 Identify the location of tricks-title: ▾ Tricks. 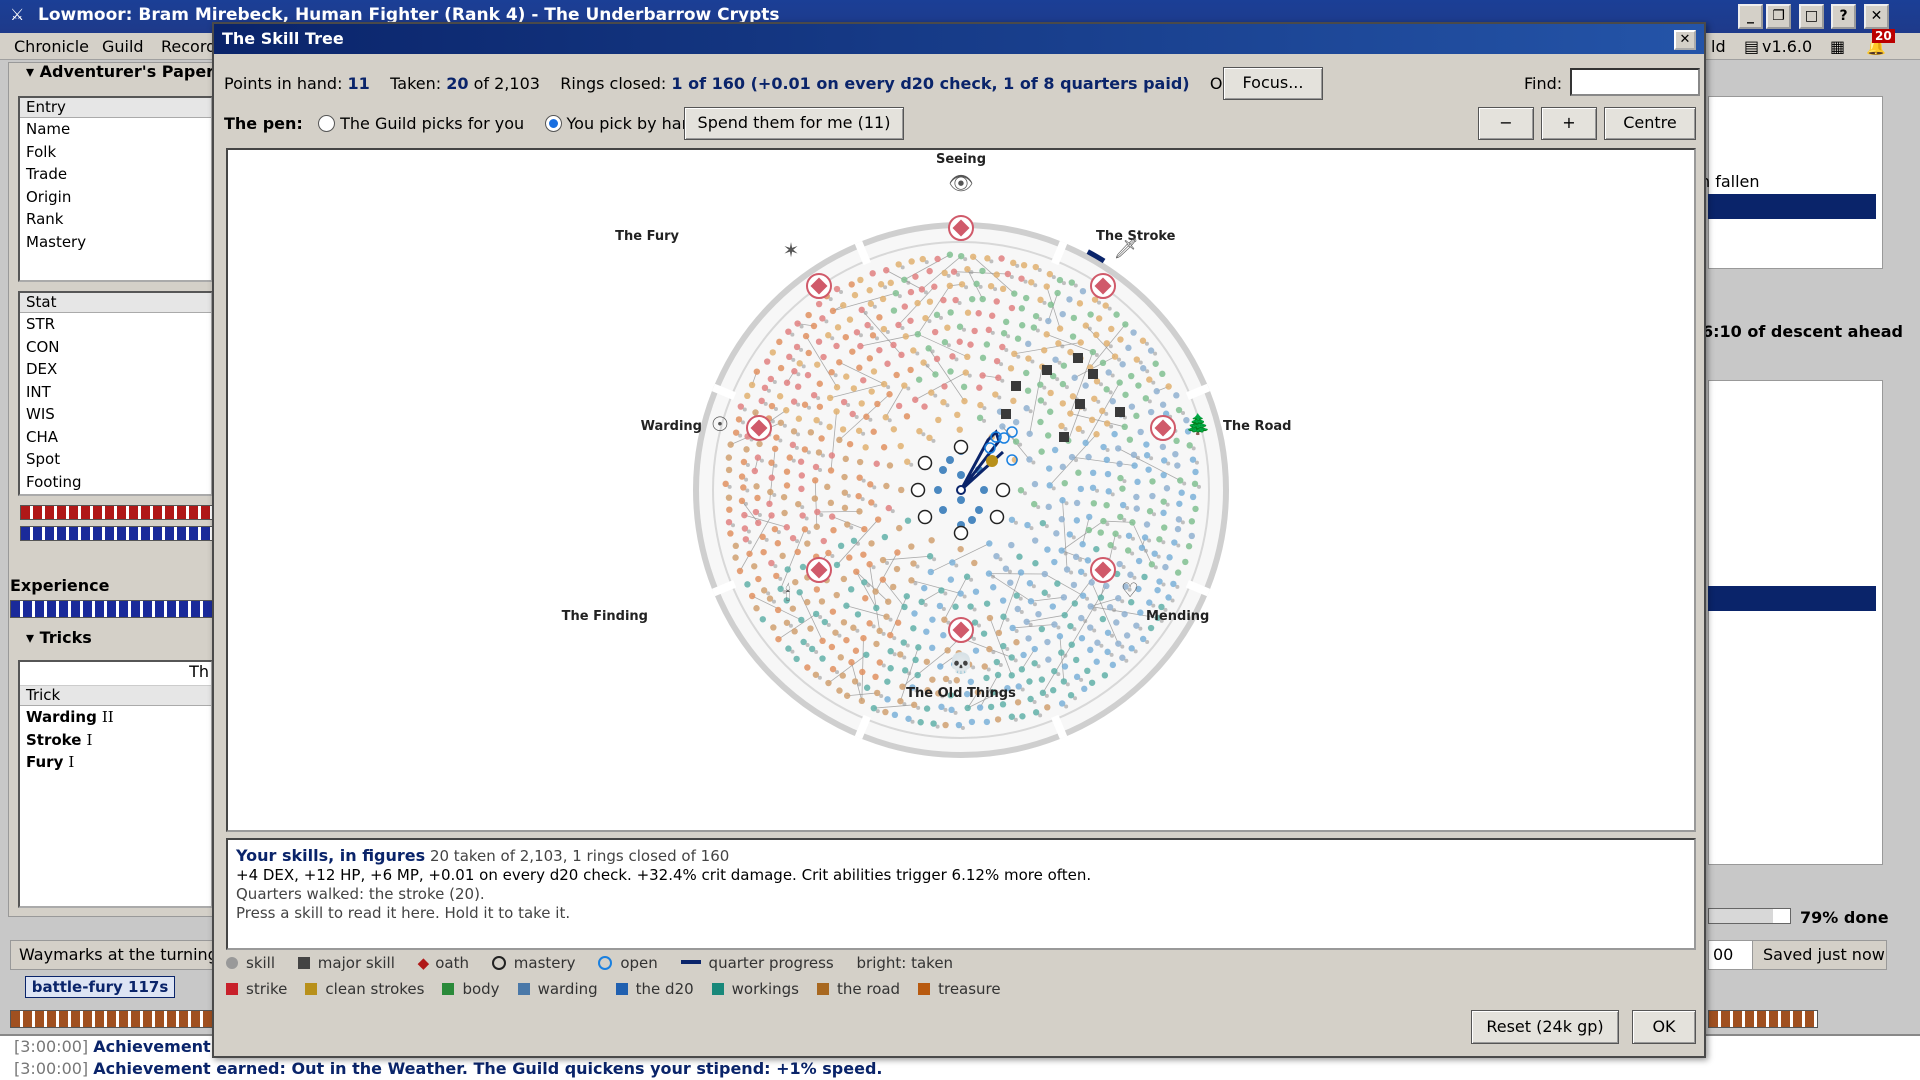
(59, 637).